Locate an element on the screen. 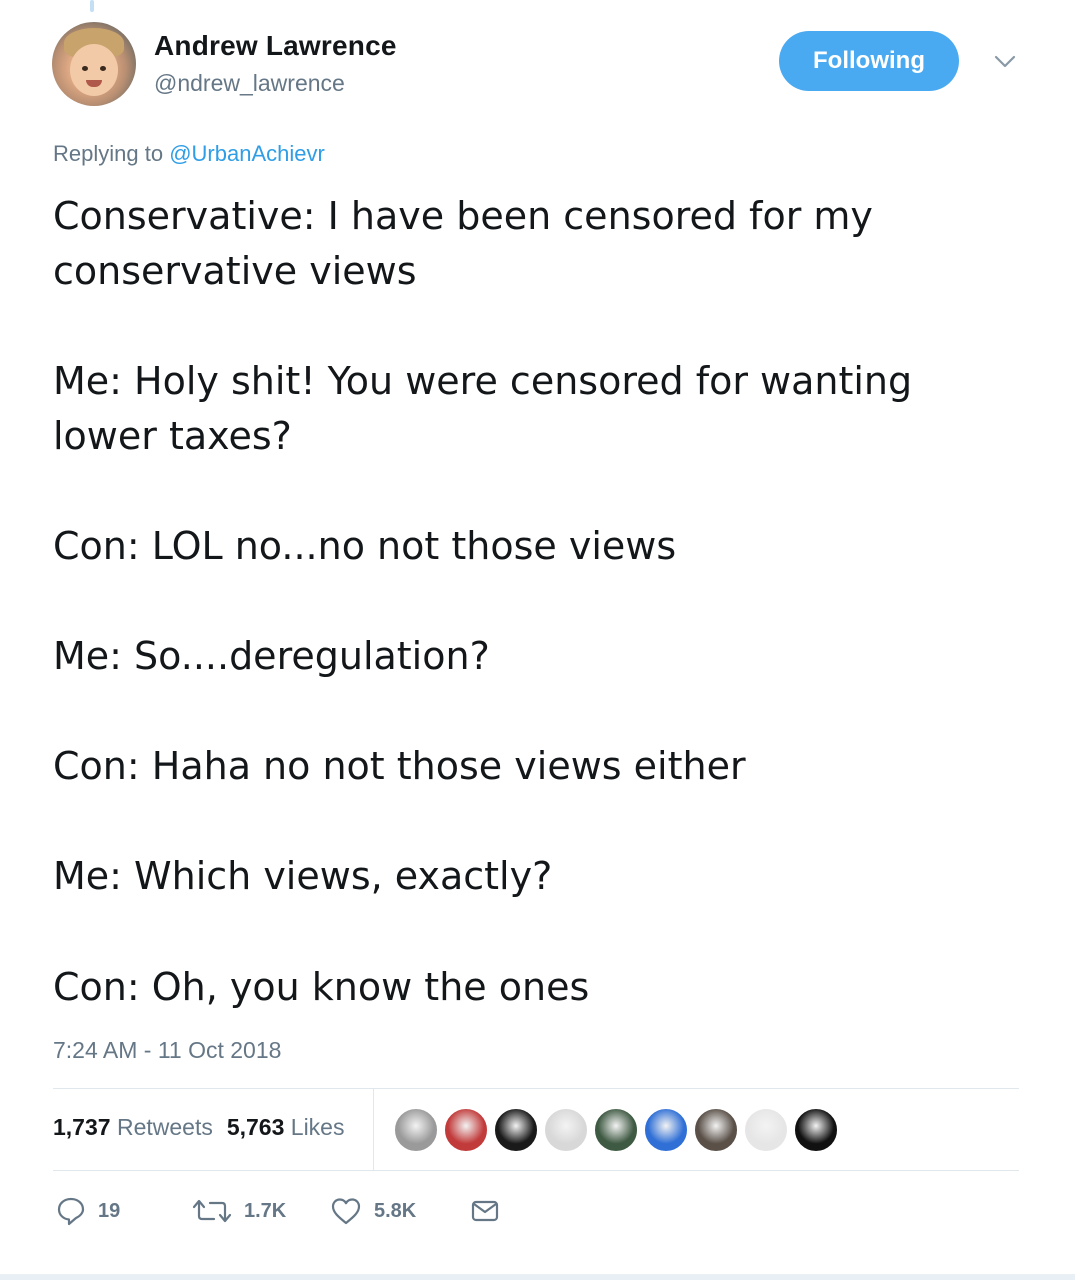  following-button: Following is located at coordinates (869, 61).